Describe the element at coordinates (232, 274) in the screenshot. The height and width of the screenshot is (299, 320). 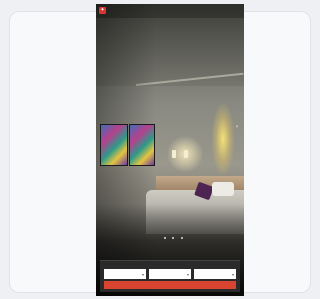
I see `guests-icon: ▾` at that location.